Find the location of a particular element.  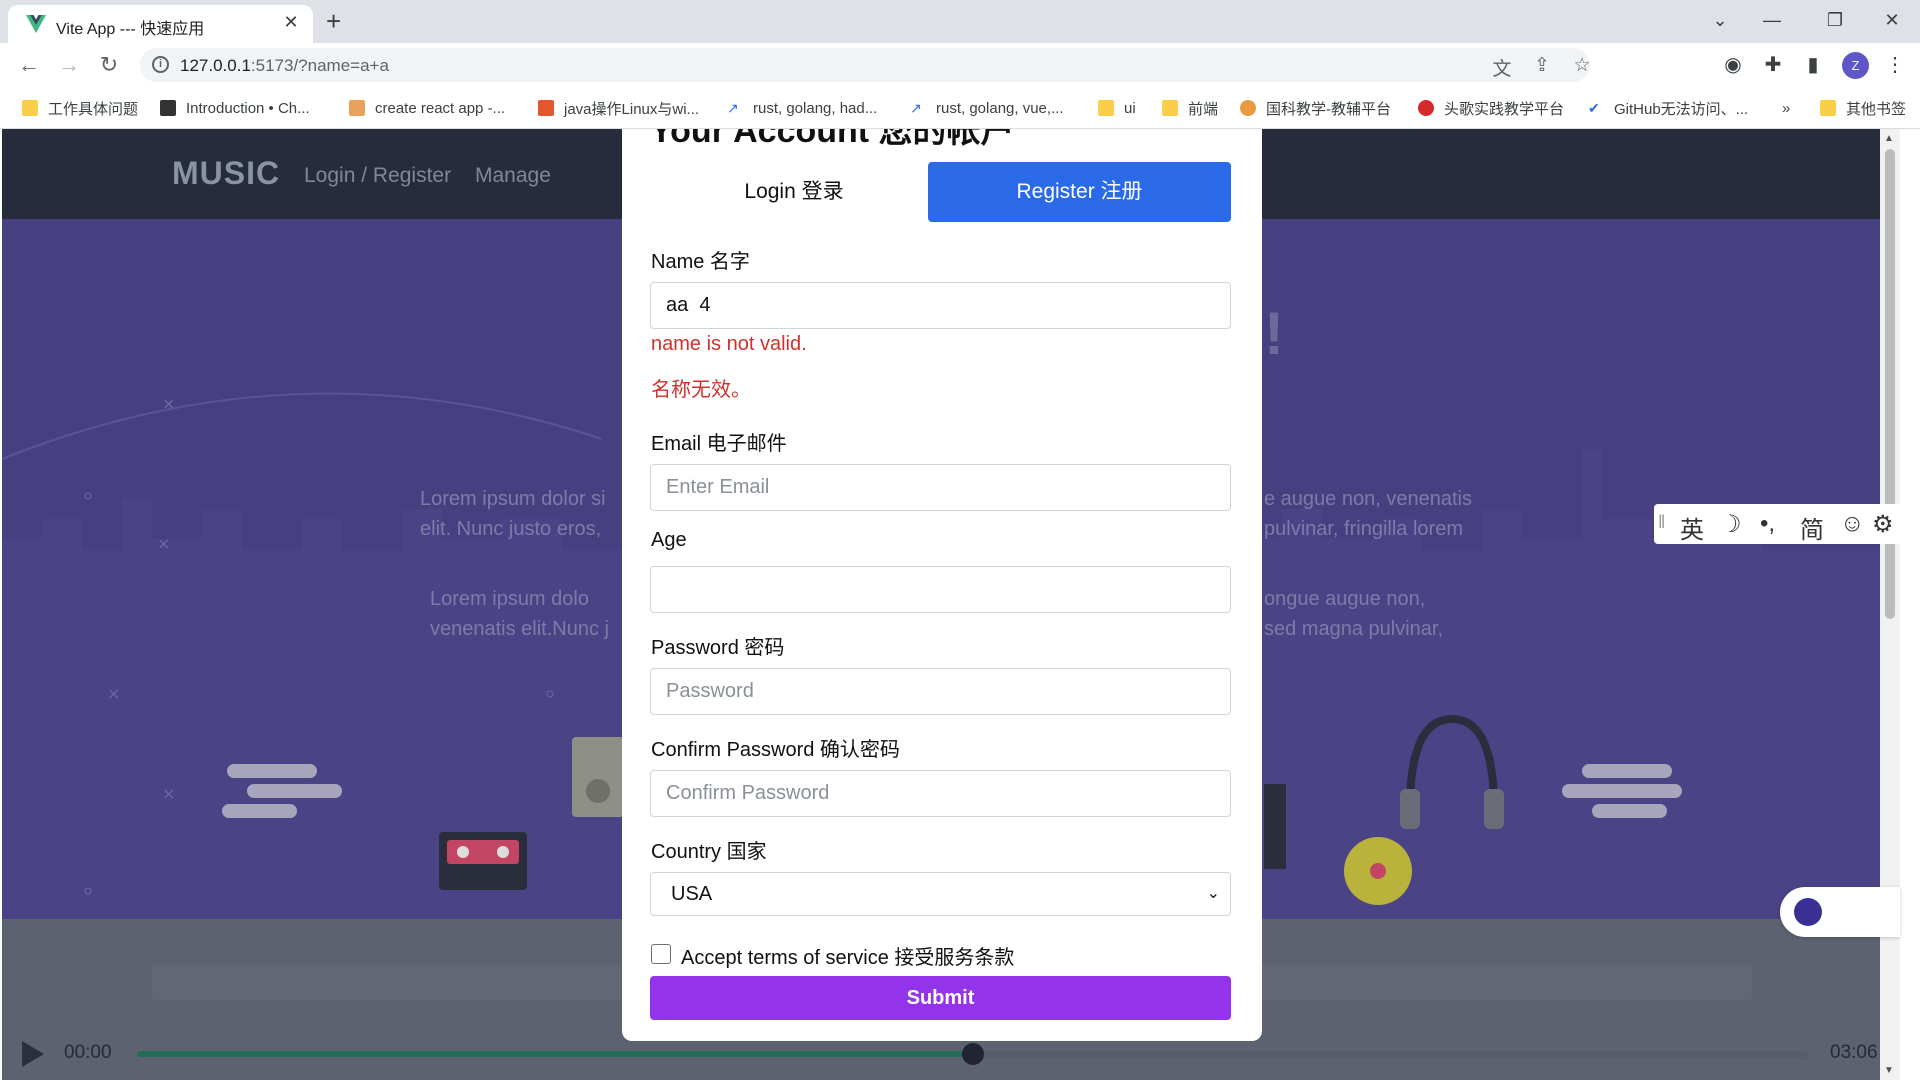

site-info-icon: i is located at coordinates (160, 64).